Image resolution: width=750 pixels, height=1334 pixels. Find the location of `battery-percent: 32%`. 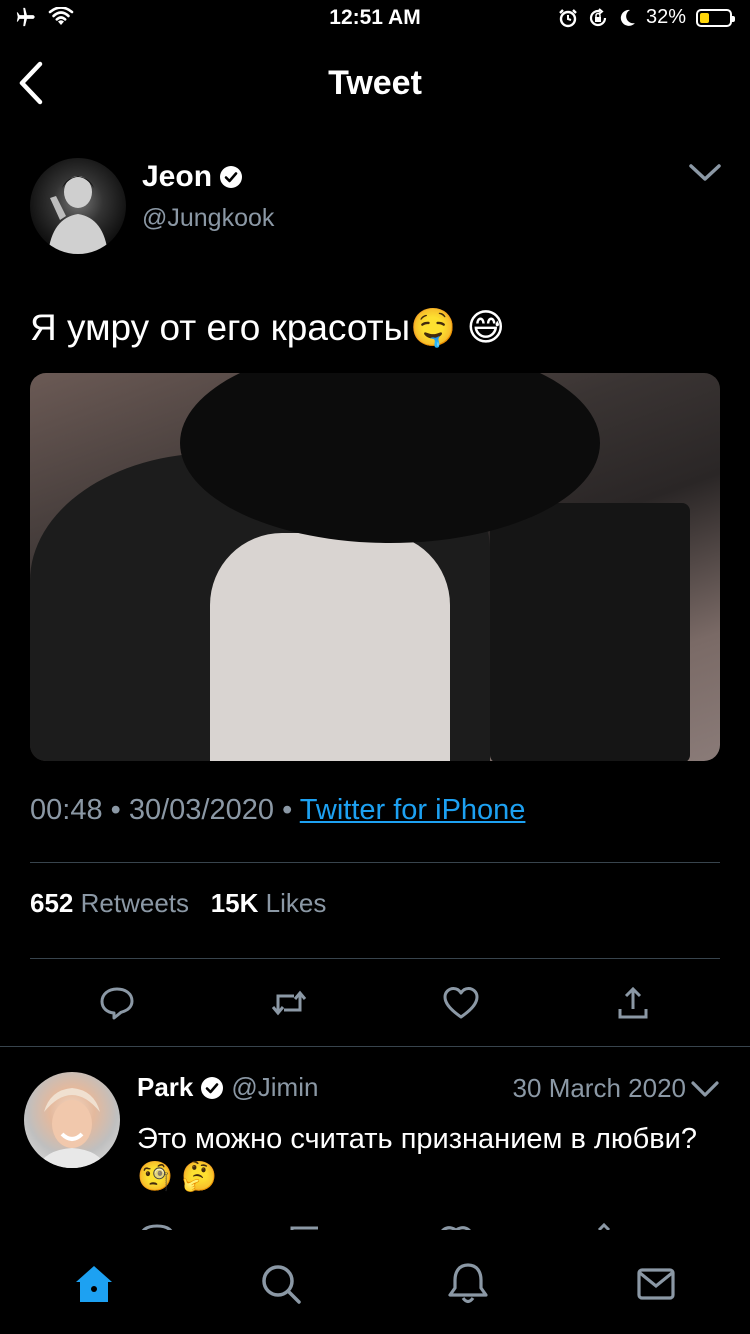

battery-percent: 32% is located at coordinates (665, 17).